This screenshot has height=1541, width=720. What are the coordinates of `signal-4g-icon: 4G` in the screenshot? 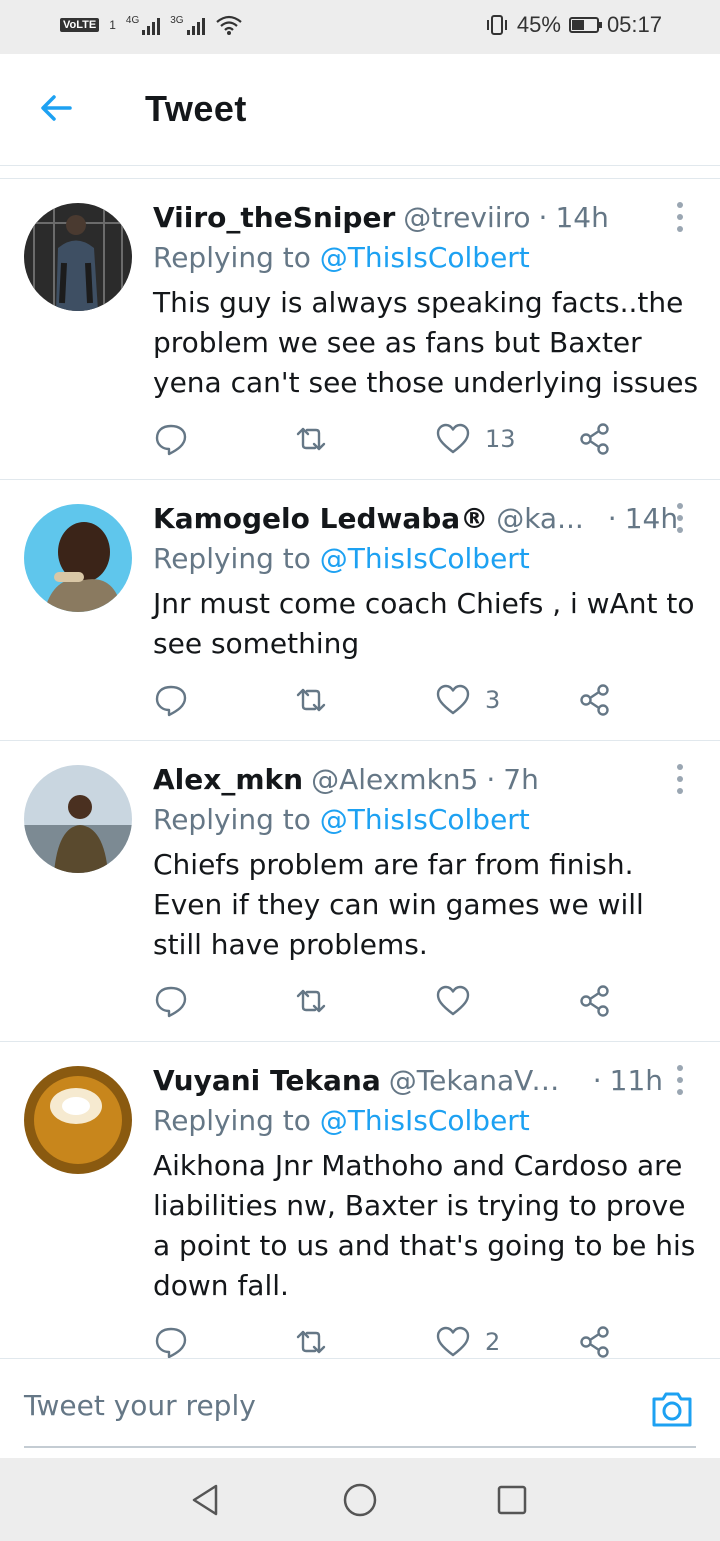 It's located at (143, 25).